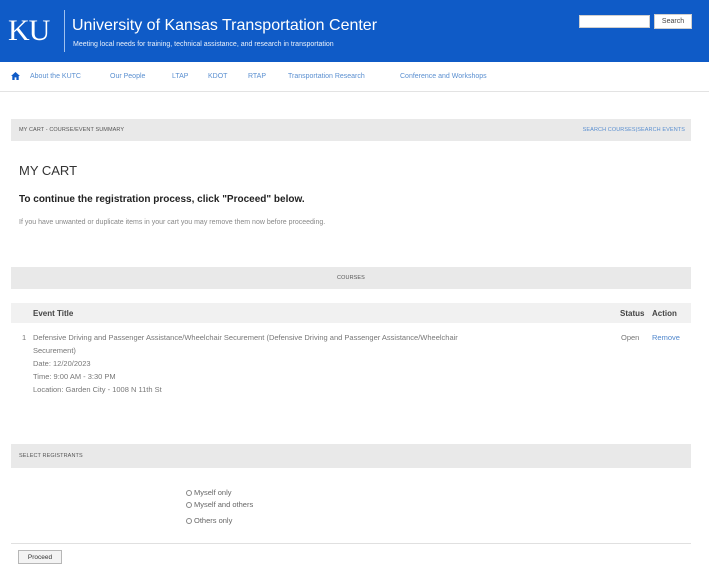  I want to click on column-action: Action, so click(664, 313).